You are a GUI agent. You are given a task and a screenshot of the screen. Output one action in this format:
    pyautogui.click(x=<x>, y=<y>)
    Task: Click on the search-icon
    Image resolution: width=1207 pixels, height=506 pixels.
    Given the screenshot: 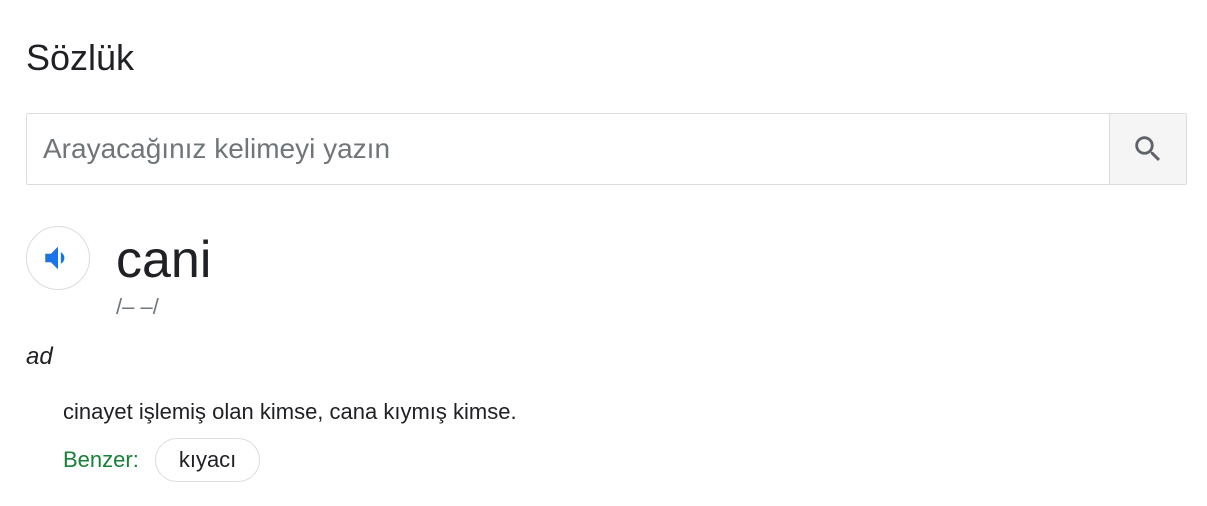 What is the action you would take?
    pyautogui.click(x=1148, y=149)
    